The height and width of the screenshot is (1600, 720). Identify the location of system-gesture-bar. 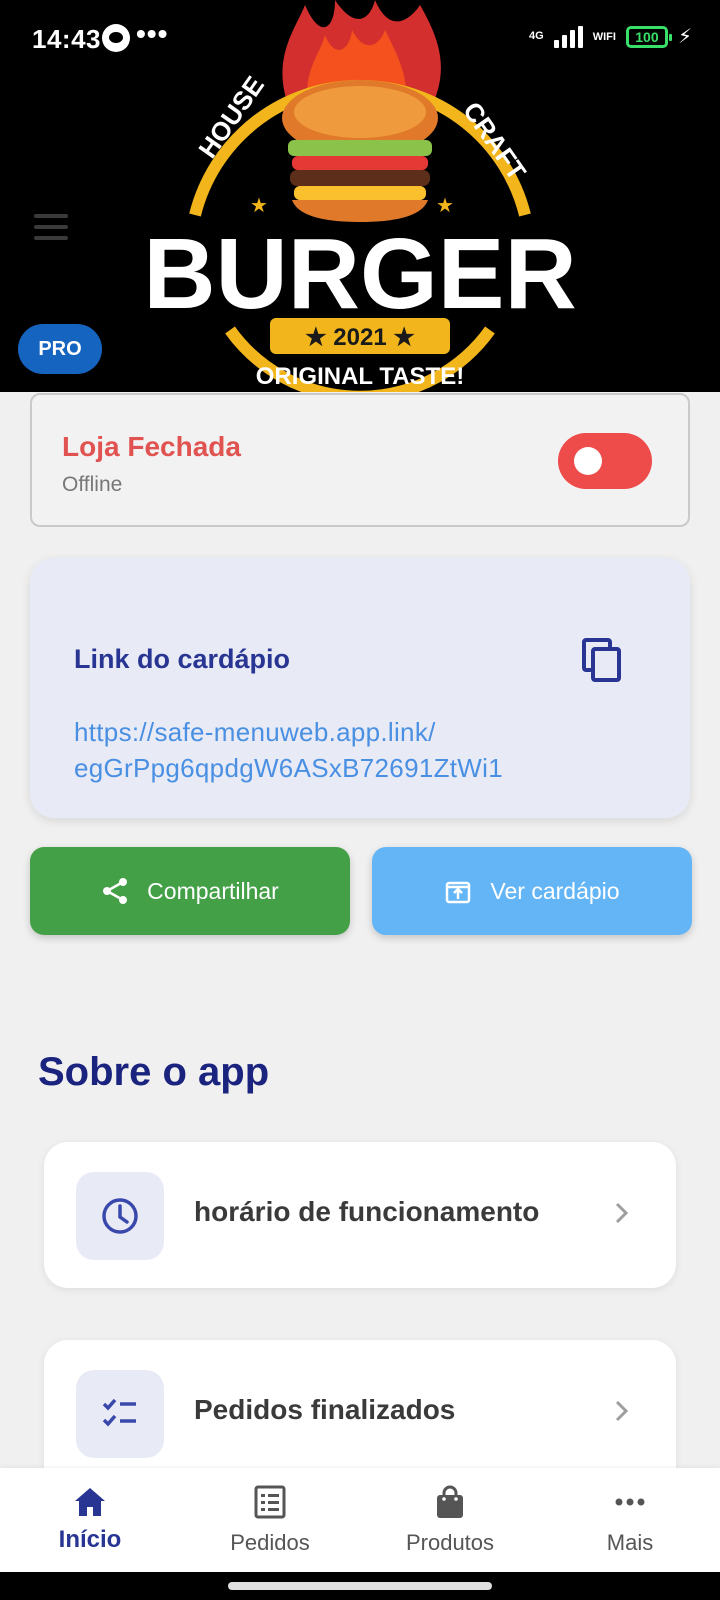
(360, 1586).